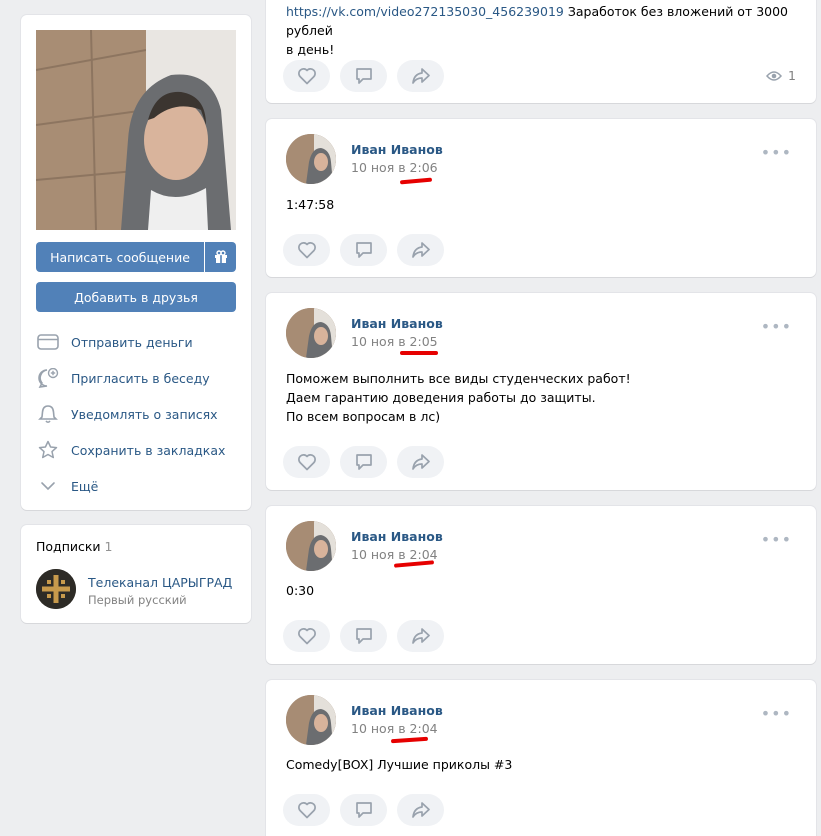  Describe the element at coordinates (310, 49) in the screenshot. I see `post-text-line2: в день!` at that location.